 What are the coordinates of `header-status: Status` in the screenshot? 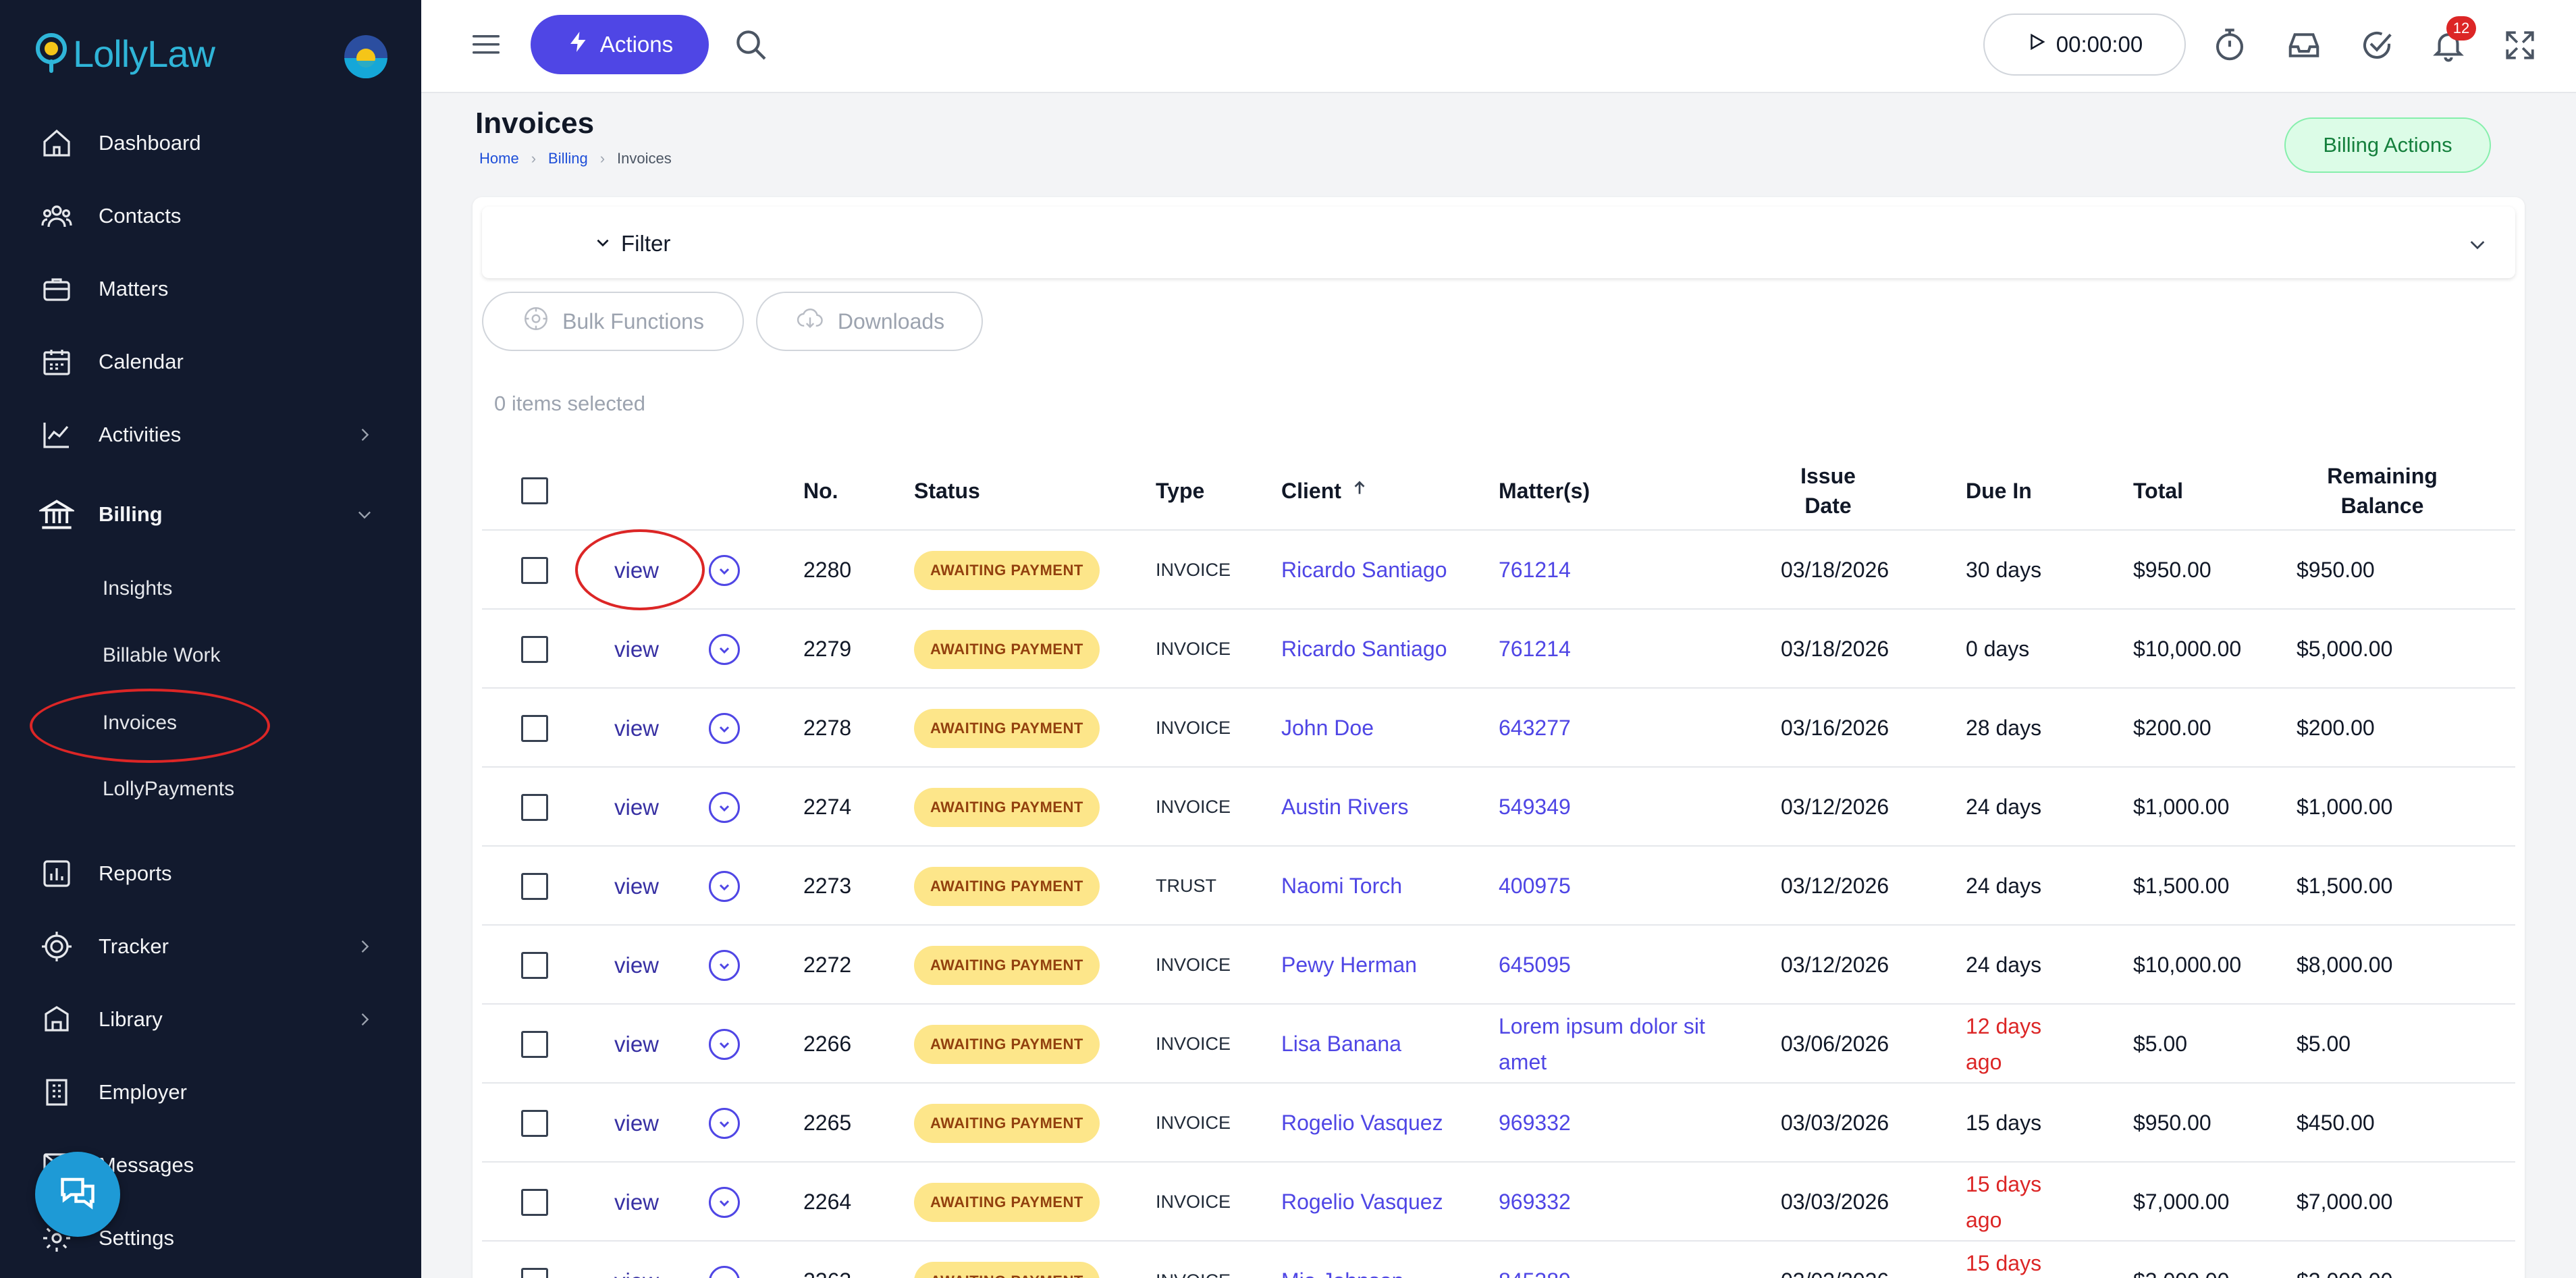 It's located at (947, 491).